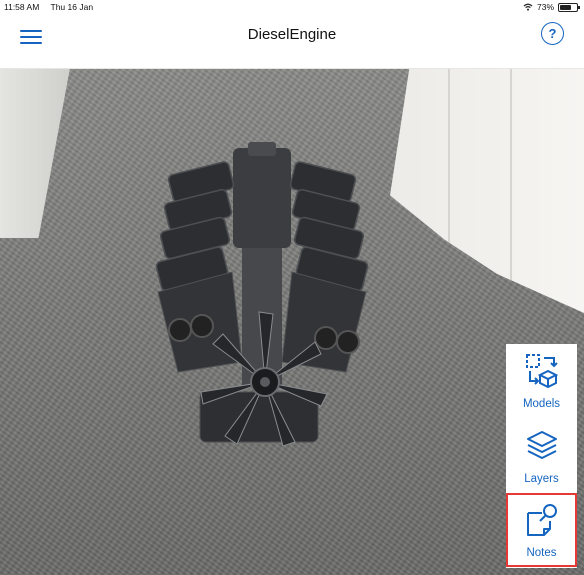  What do you see at coordinates (541, 404) in the screenshot?
I see `models-label: Models` at bounding box center [541, 404].